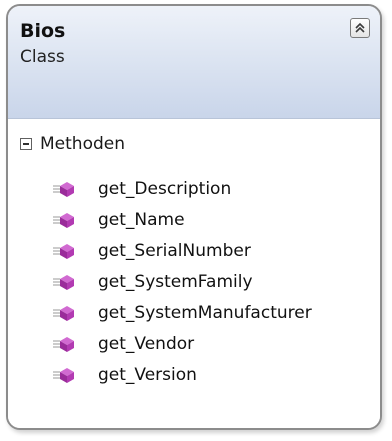 The image size is (392, 441). I want to click on method-item: get_Version, so click(182, 374).